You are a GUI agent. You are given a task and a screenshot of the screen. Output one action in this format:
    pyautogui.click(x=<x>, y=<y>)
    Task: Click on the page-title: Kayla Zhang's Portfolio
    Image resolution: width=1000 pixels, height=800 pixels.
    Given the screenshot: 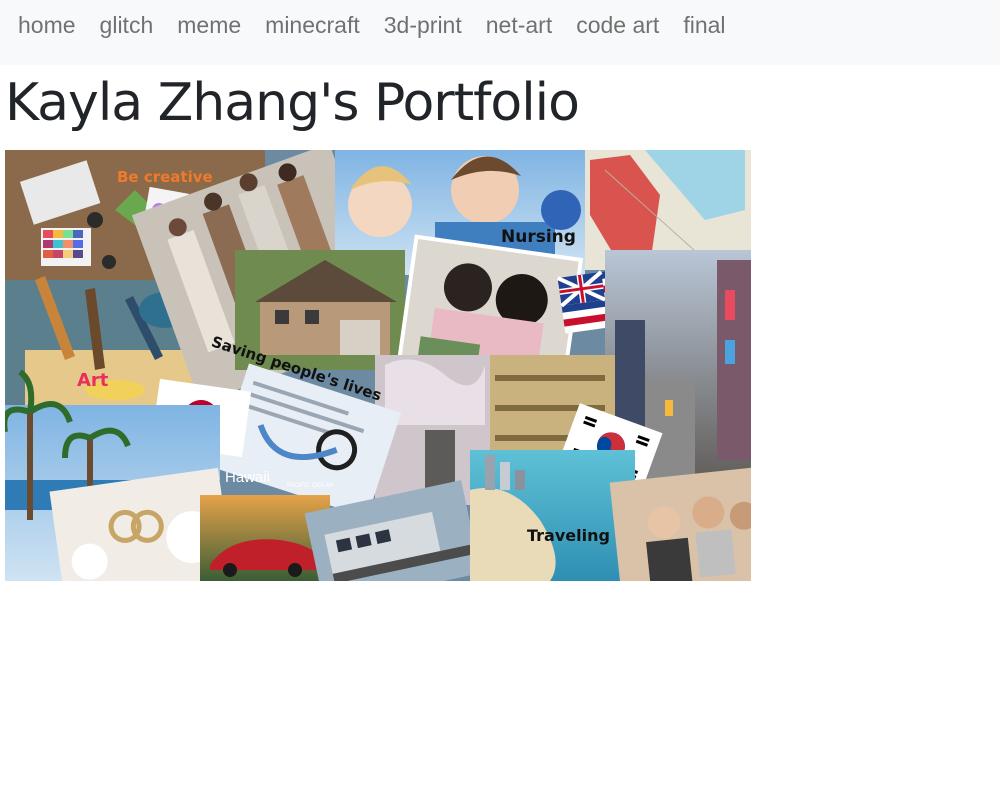 What is the action you would take?
    pyautogui.click(x=292, y=103)
    